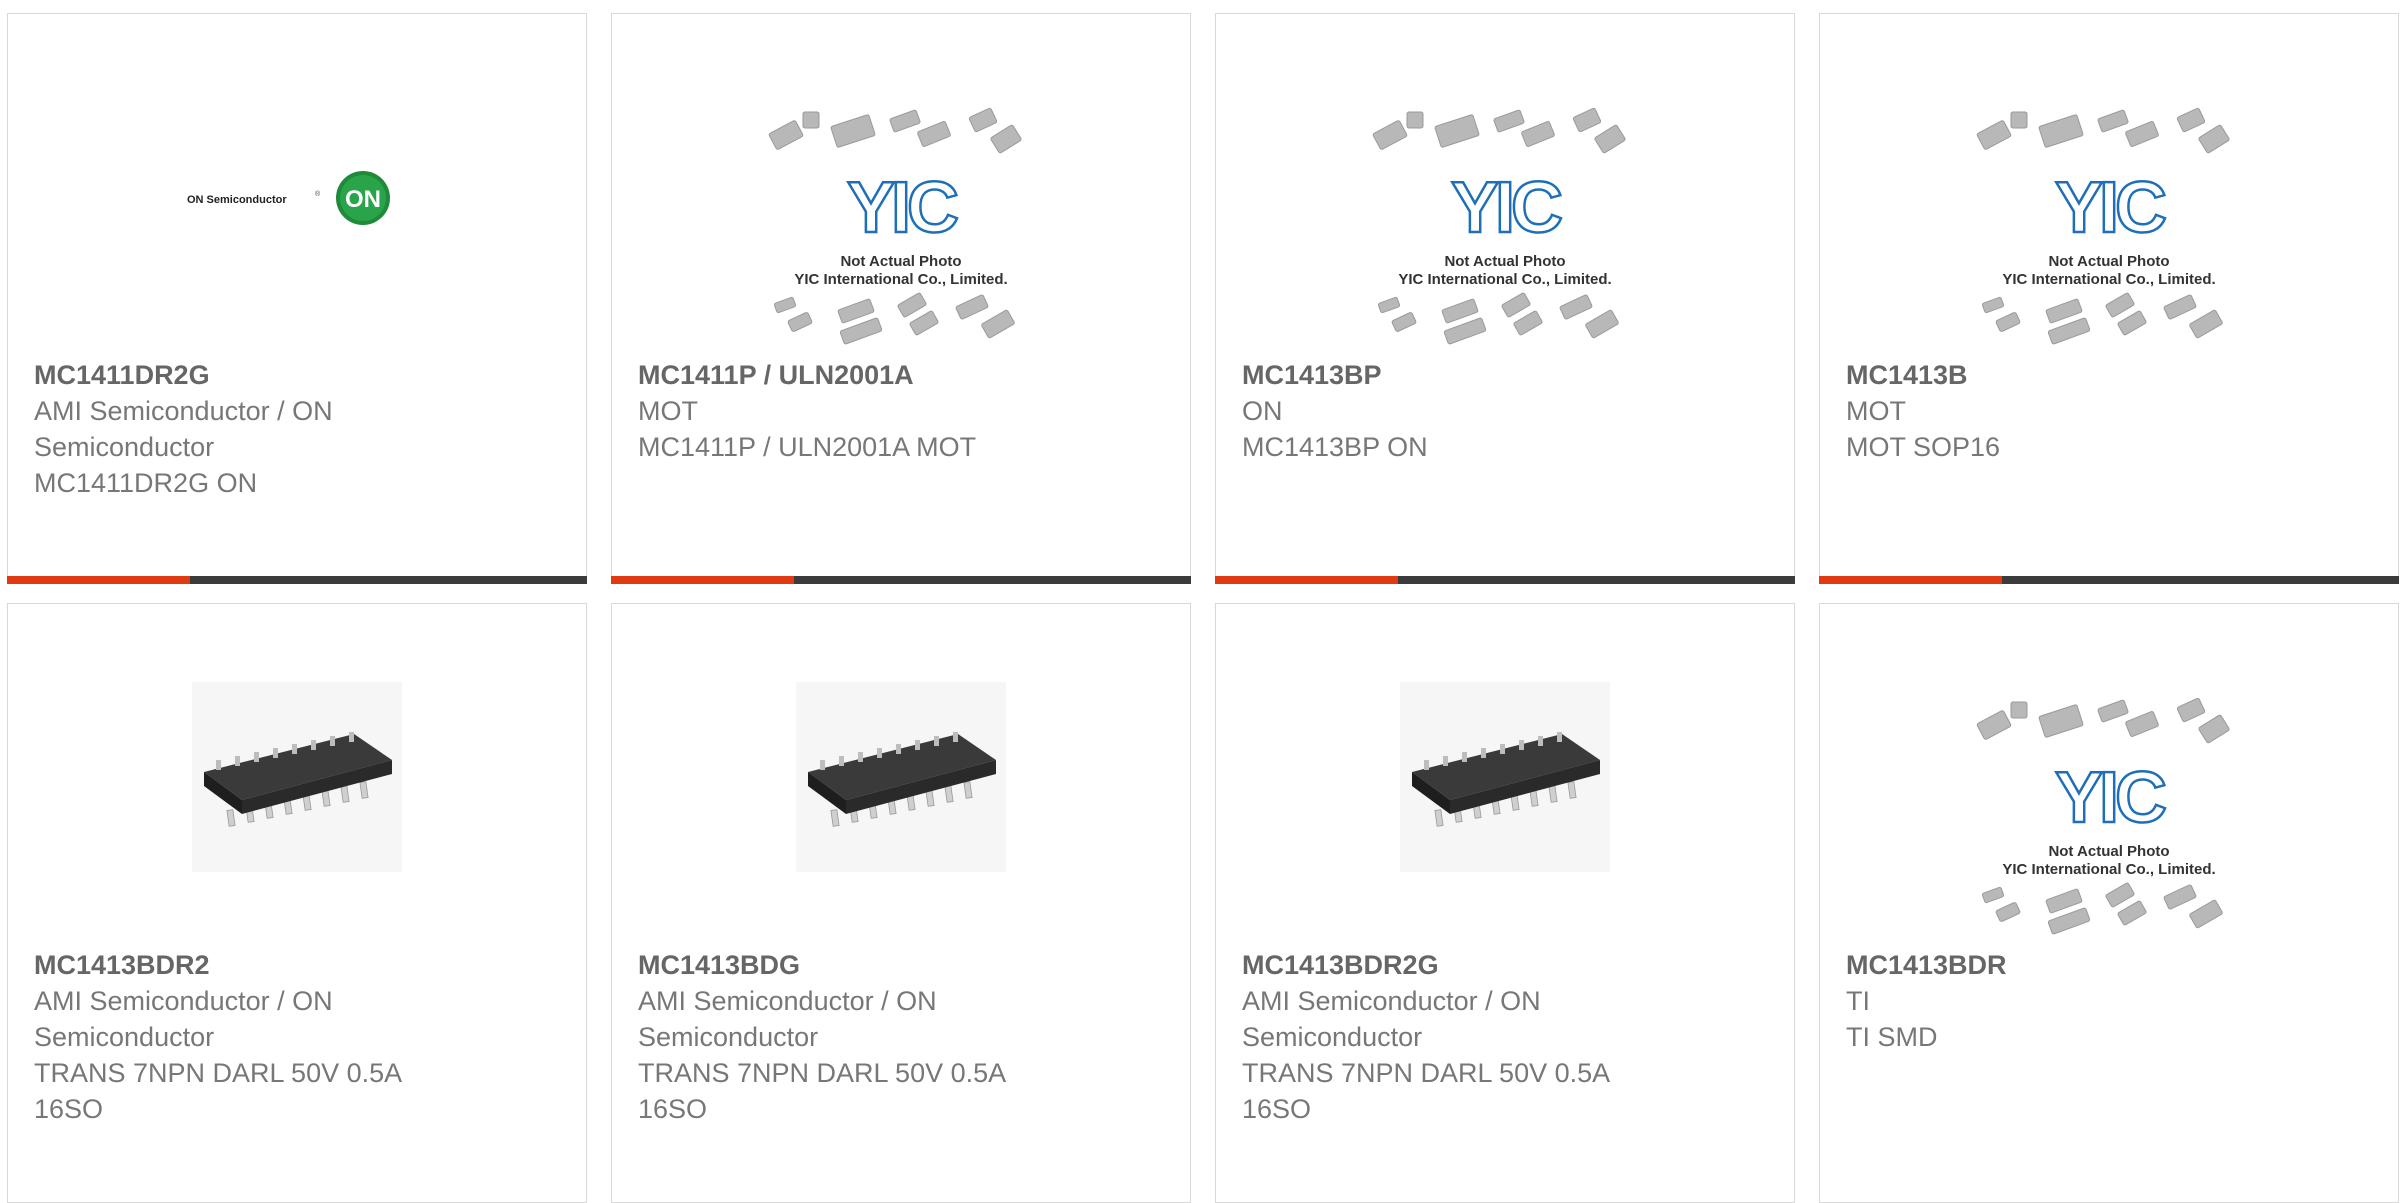 The width and height of the screenshot is (2400, 1203). I want to click on description: MOT SOP16, so click(1923, 447).